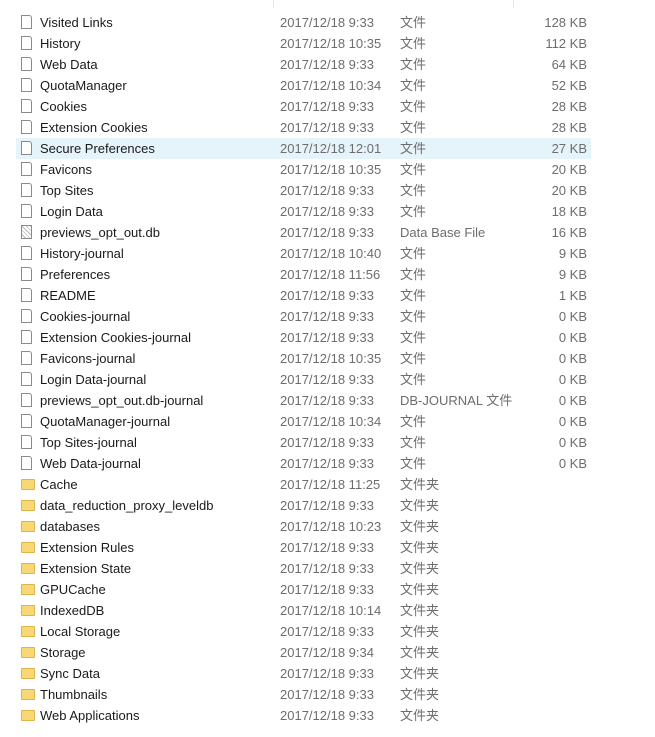 The image size is (655, 737). I want to click on file-row: Extension Rules 2017/12/18 9:33 文件夹, so click(303, 547).